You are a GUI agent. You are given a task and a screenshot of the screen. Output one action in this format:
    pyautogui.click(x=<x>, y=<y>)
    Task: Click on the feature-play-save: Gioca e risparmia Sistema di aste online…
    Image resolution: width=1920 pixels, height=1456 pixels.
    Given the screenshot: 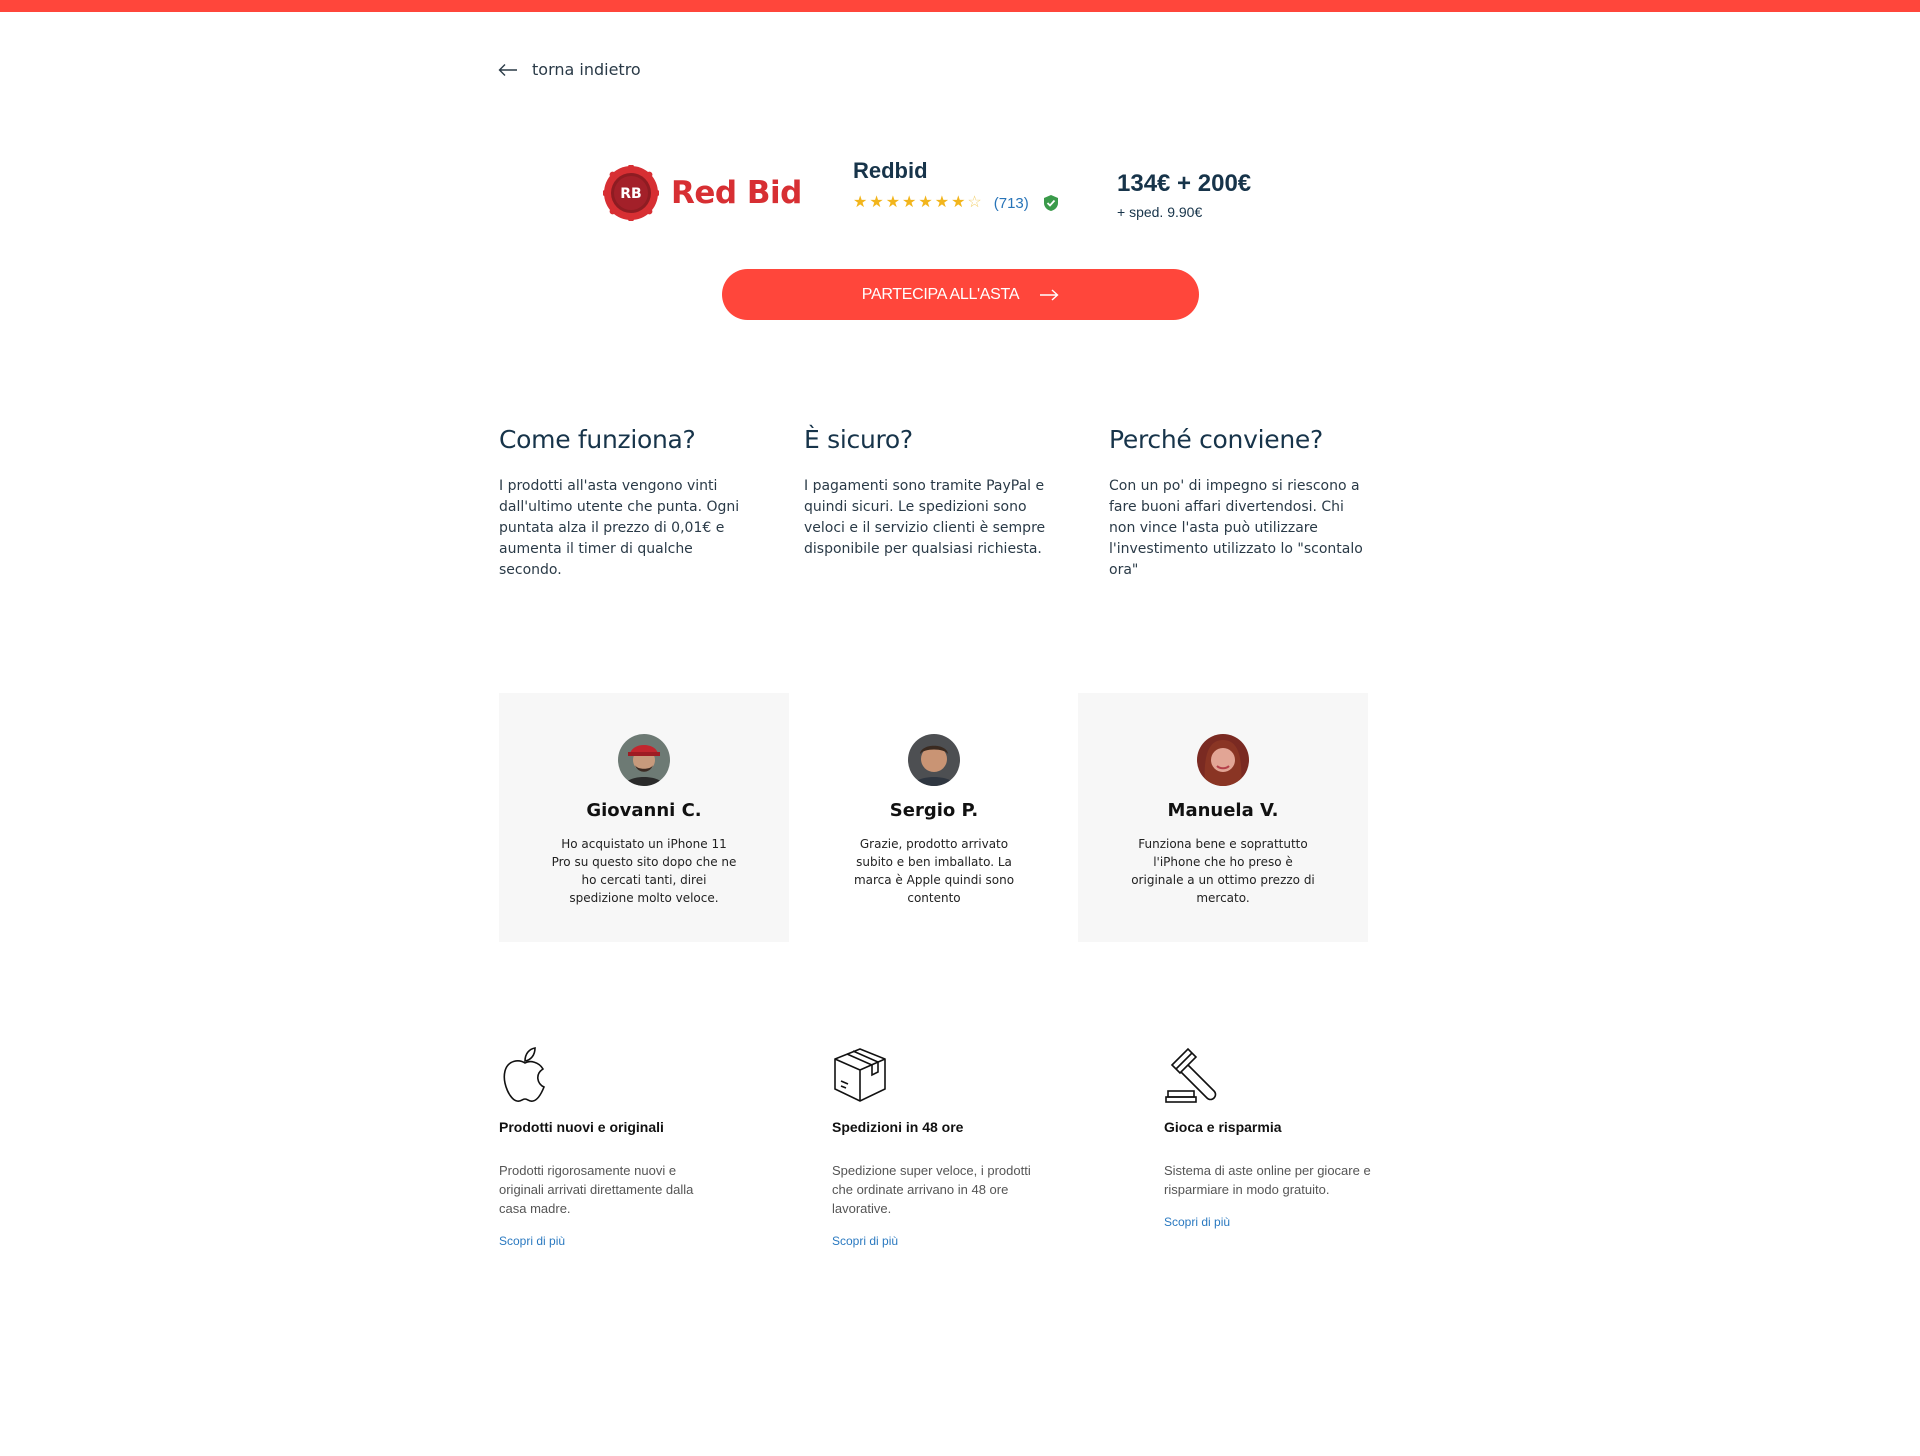 What is the action you would take?
    pyautogui.click(x=1274, y=1138)
    